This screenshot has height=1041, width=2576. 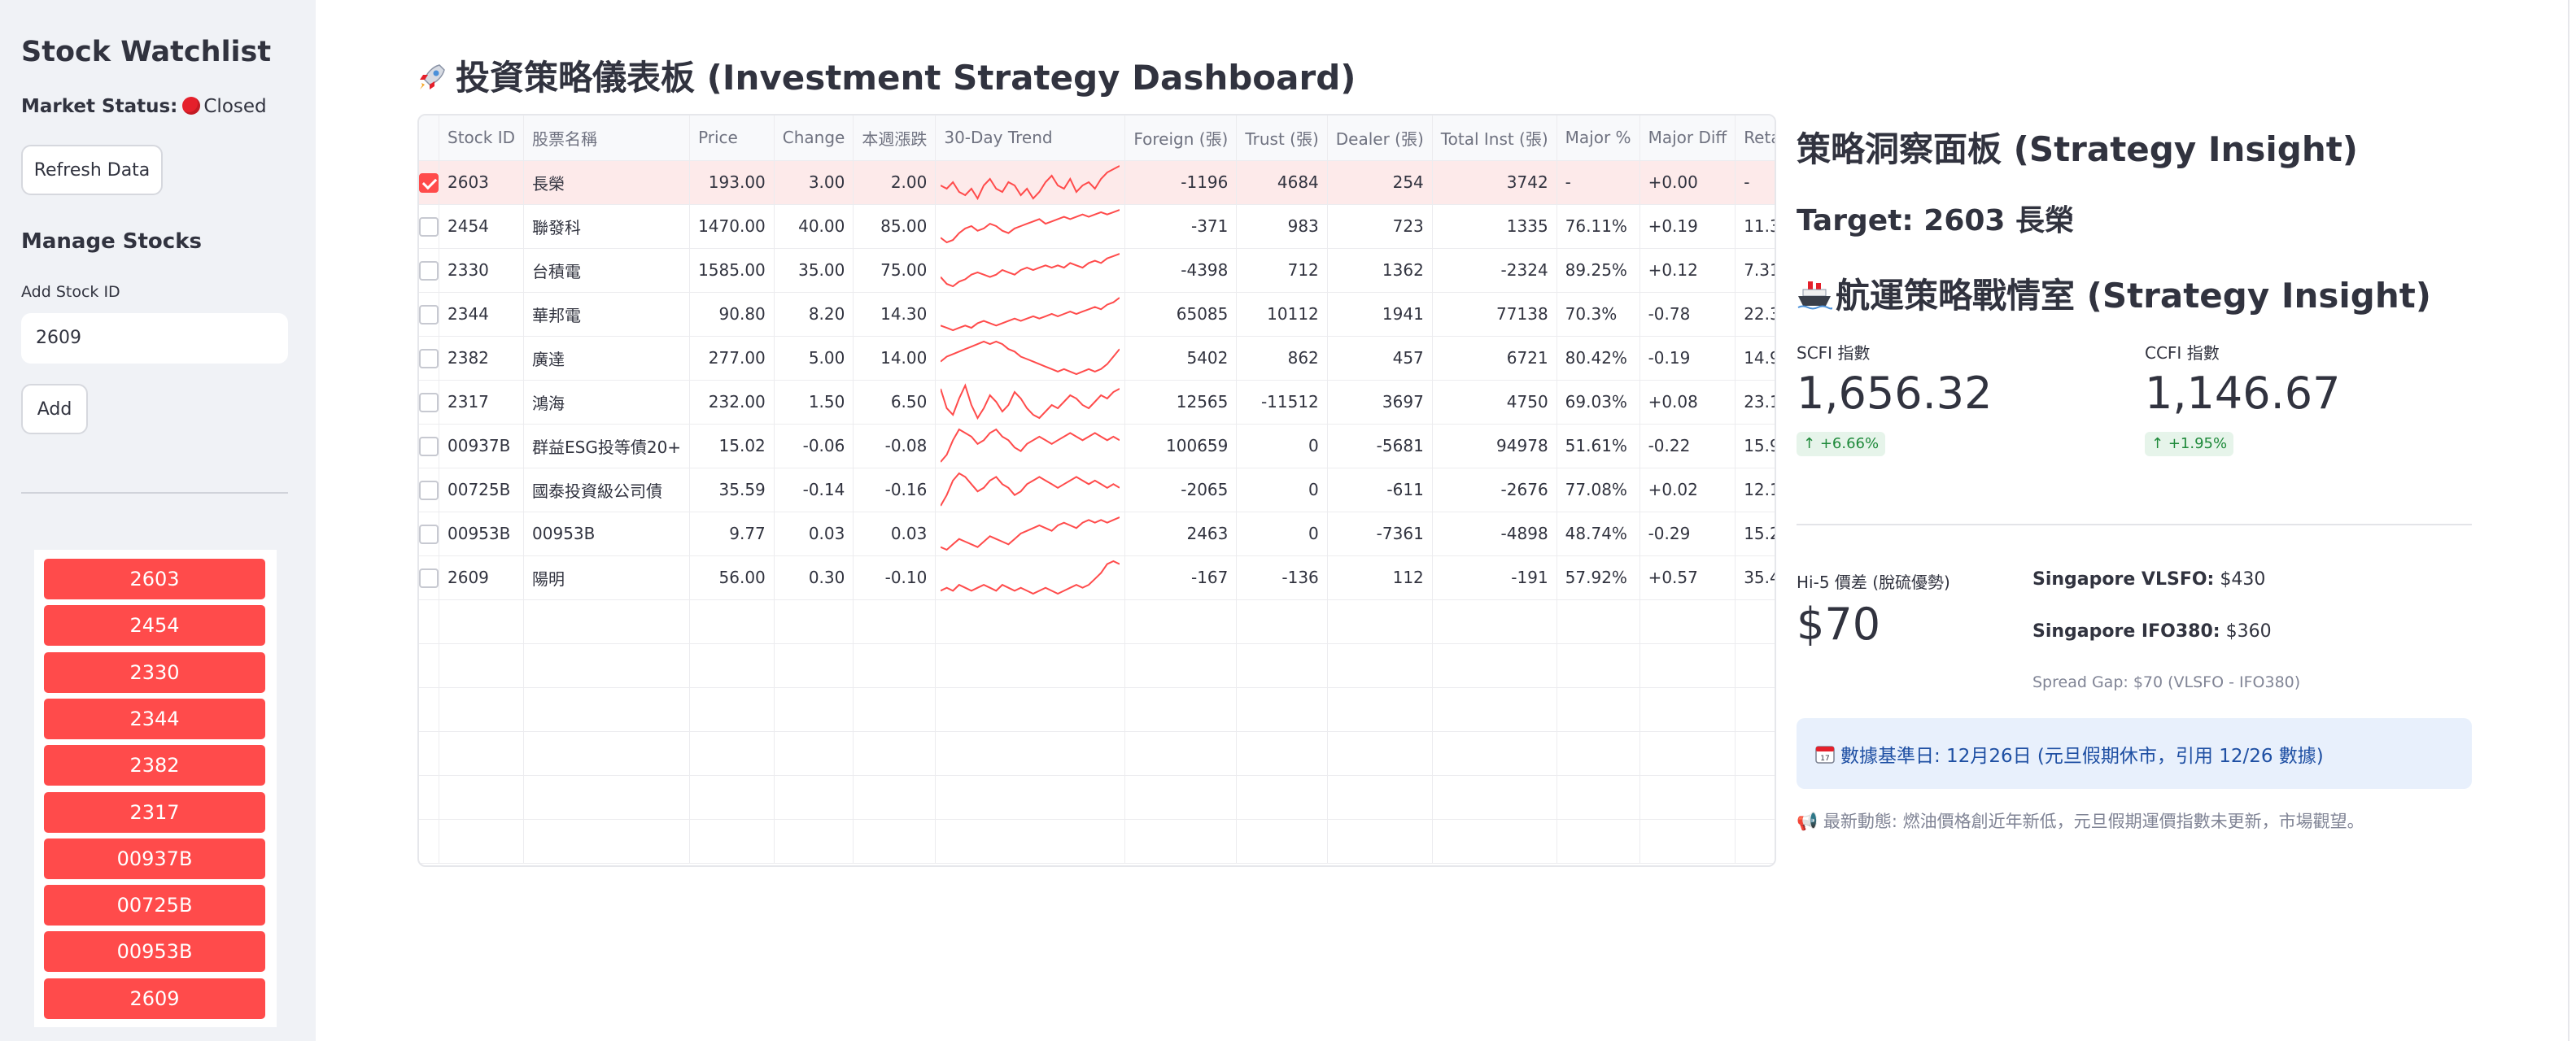 What do you see at coordinates (814, 490) in the screenshot?
I see `change-cell: -0.14` at bounding box center [814, 490].